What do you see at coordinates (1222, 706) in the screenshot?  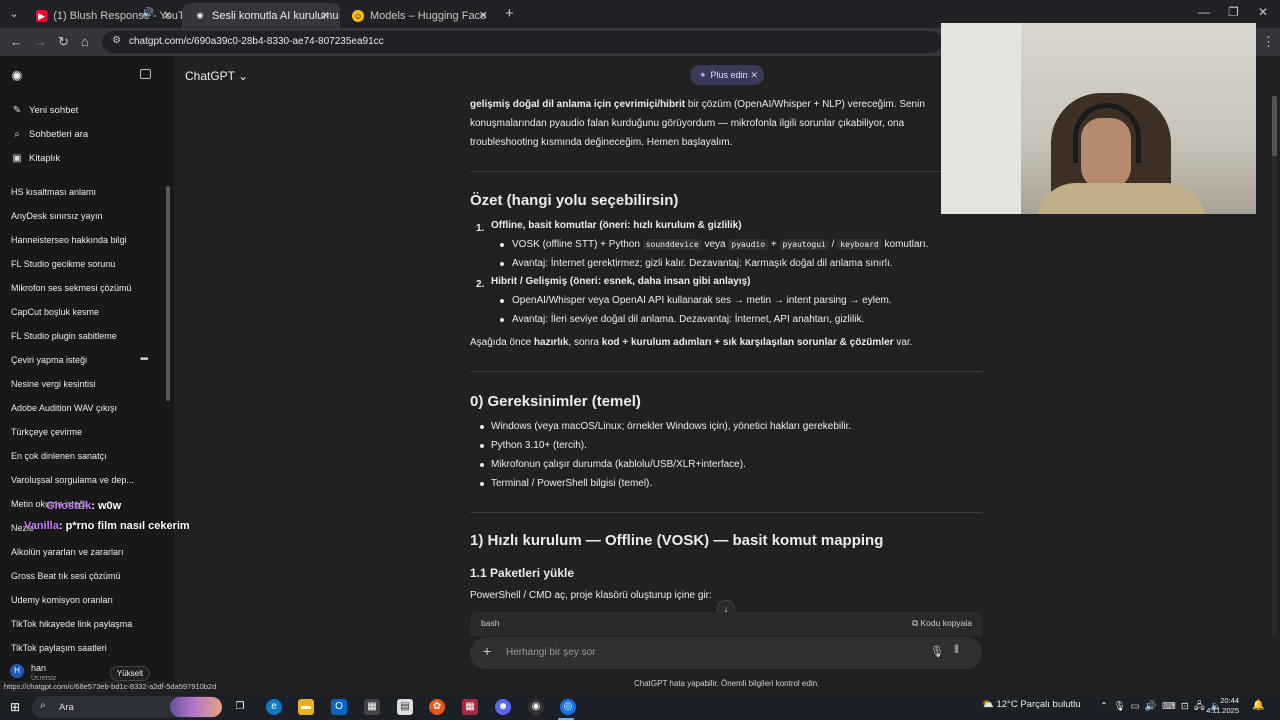 I see `clock: 20:44 4.11.2025` at bounding box center [1222, 706].